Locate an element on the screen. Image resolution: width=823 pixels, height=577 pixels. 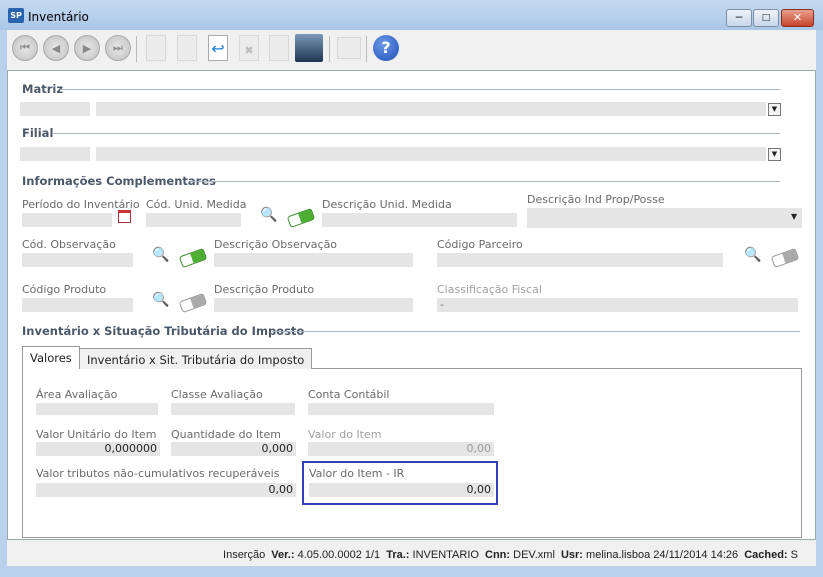
delete-icon: ✖ is located at coordinates (249, 48).